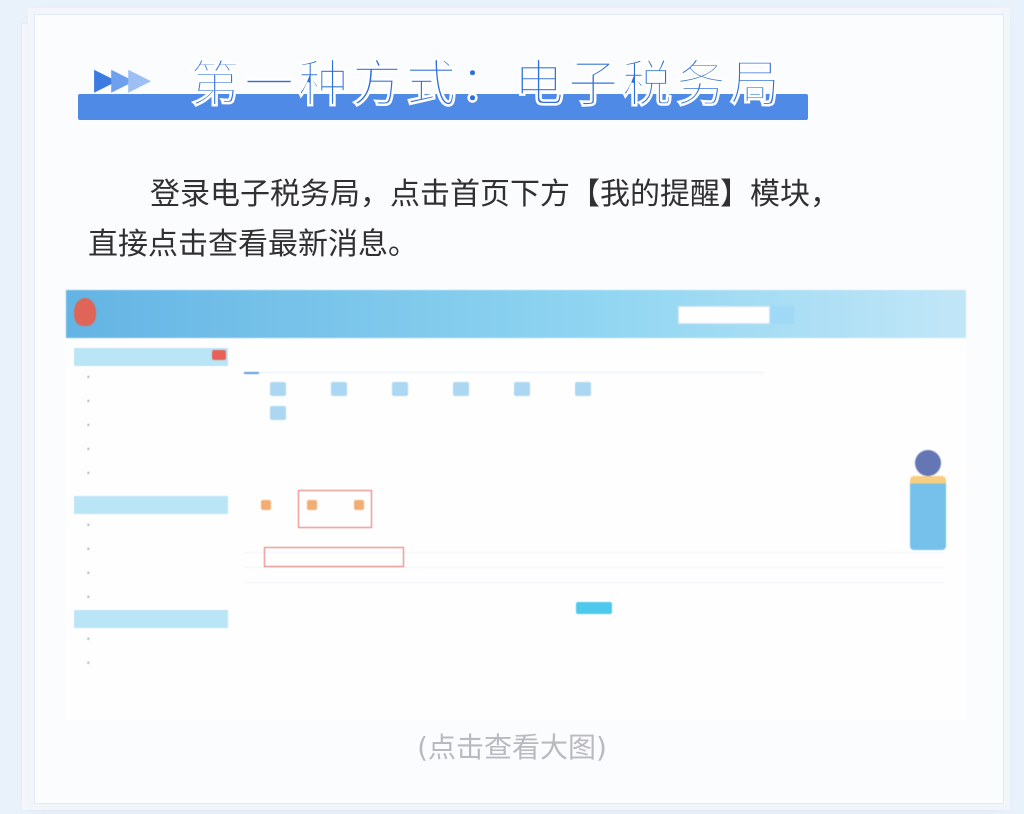 This screenshot has height=814, width=1024. I want to click on instruction-line-1: 登录电子税务局，点击首页下方【我的提醒】模块，, so click(495, 194).